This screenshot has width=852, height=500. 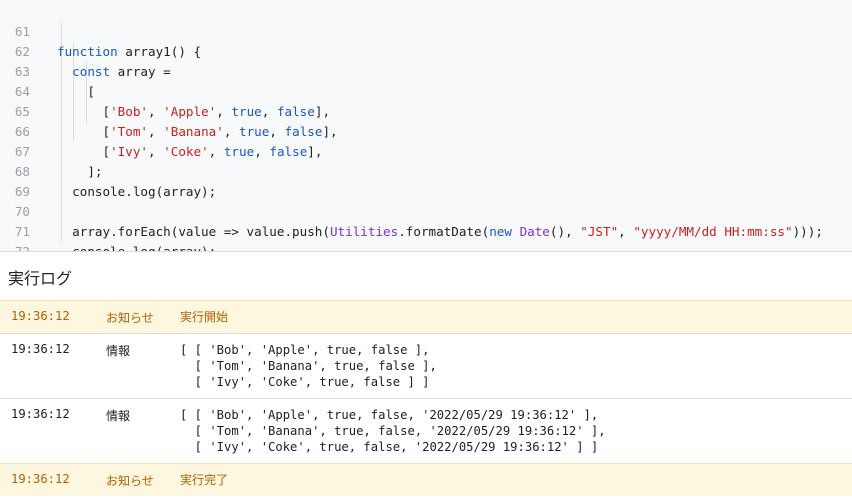 I want to click on code-line: 68 console.log(array);, so click(x=426, y=170).